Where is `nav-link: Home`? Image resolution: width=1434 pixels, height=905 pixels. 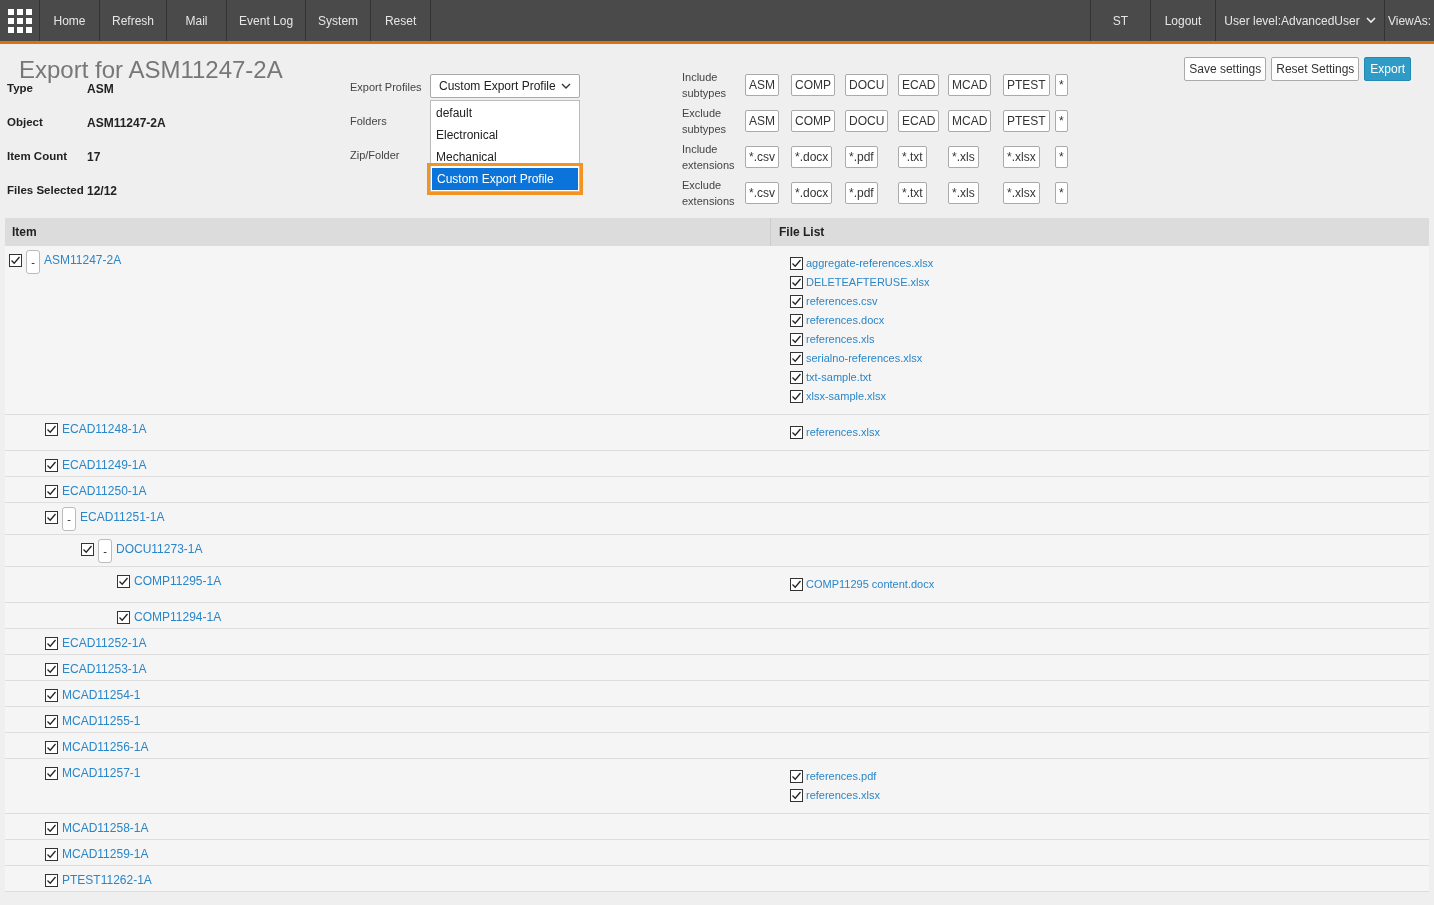
nav-link: Home is located at coordinates (70, 20).